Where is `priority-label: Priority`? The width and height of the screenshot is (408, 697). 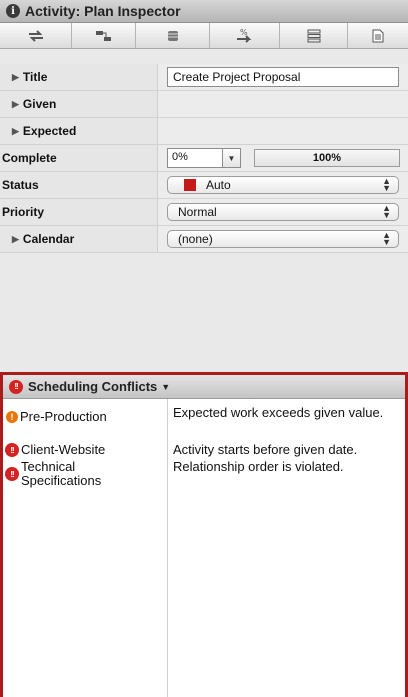 priority-label: Priority is located at coordinates (79, 212).